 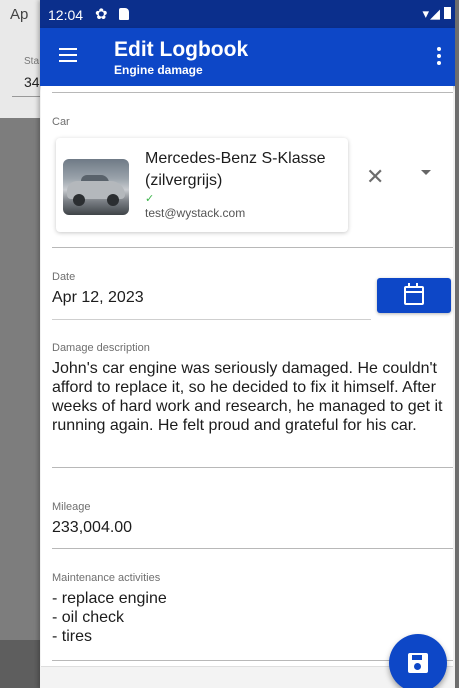 I want to click on app-bar: Edit Logbook Engine damage, so click(x=247, y=57).